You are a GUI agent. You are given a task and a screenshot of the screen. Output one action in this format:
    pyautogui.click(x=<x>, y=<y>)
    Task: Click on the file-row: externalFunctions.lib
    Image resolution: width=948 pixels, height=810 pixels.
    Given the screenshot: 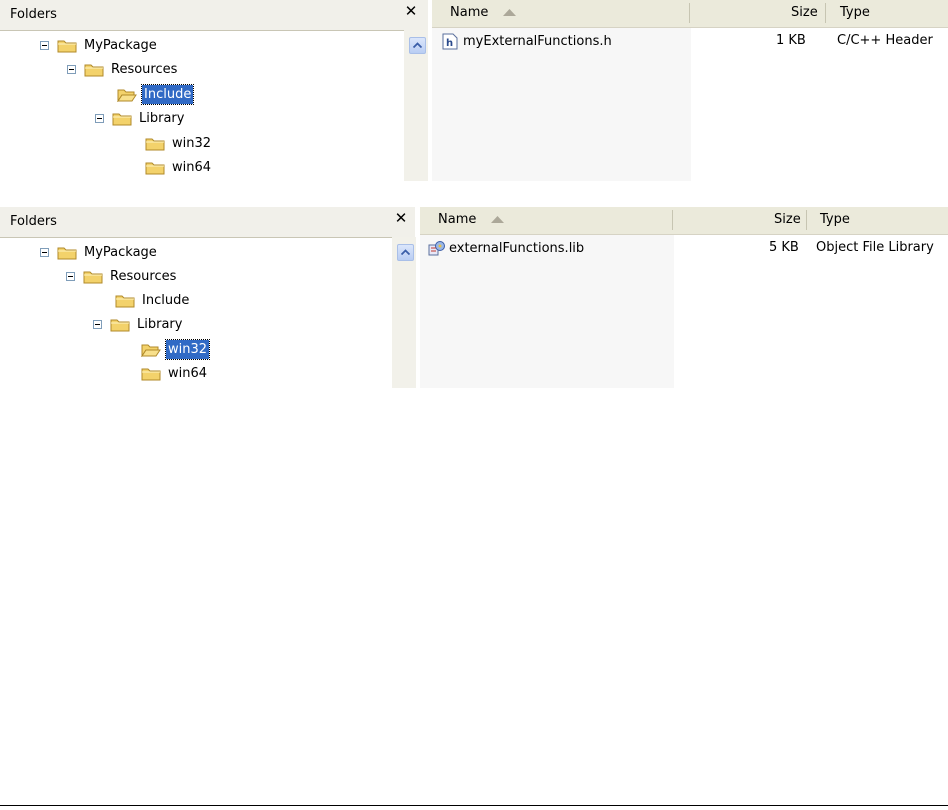 What is the action you would take?
    pyautogui.click(x=506, y=248)
    